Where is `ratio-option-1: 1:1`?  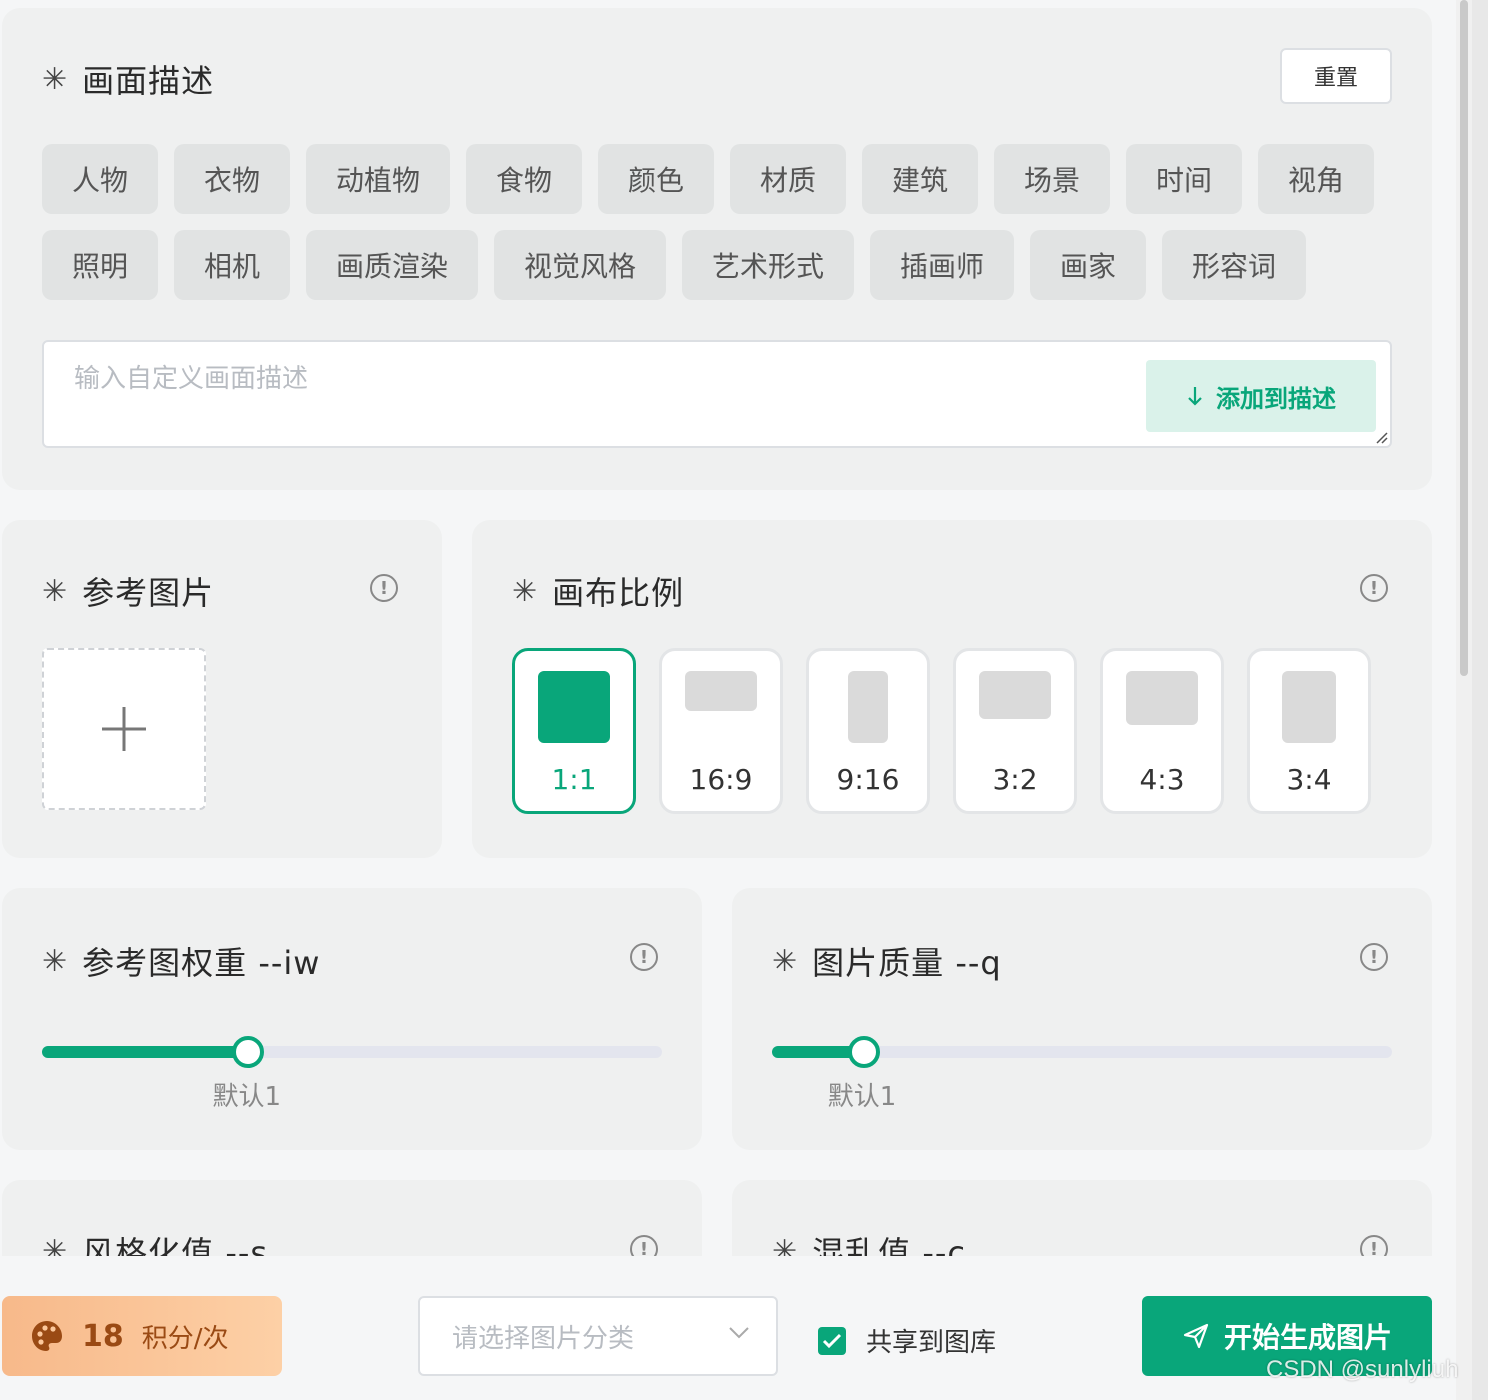 ratio-option-1: 1:1 is located at coordinates (574, 731).